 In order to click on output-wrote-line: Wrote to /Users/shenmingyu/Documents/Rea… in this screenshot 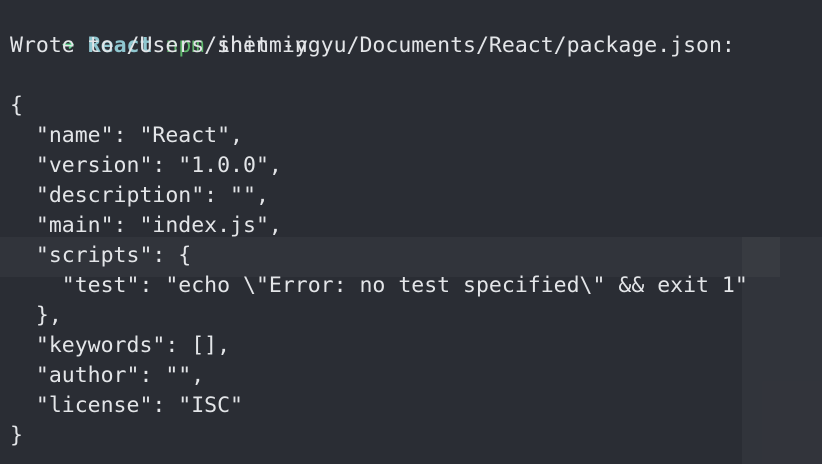, I will do `click(372, 45)`.